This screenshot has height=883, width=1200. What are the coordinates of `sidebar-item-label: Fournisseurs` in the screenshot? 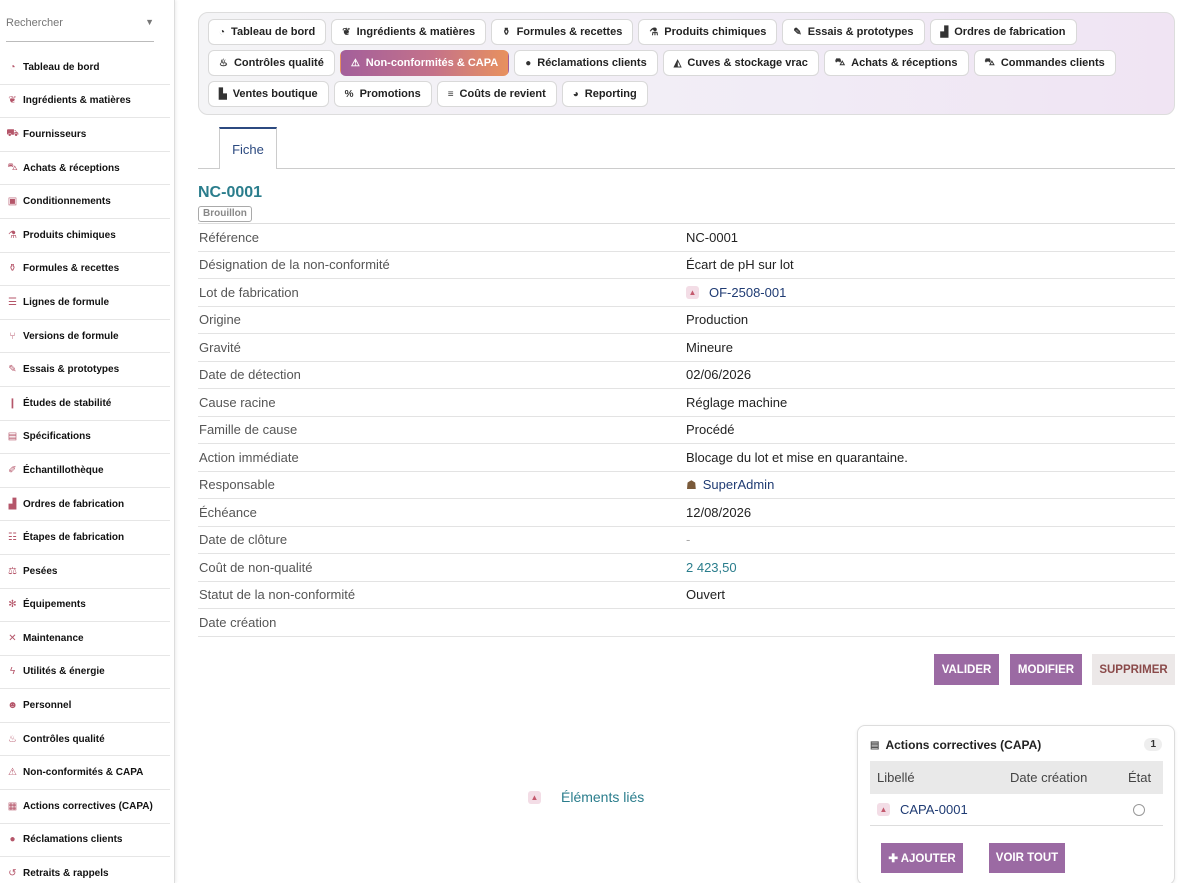 It's located at (55, 134).